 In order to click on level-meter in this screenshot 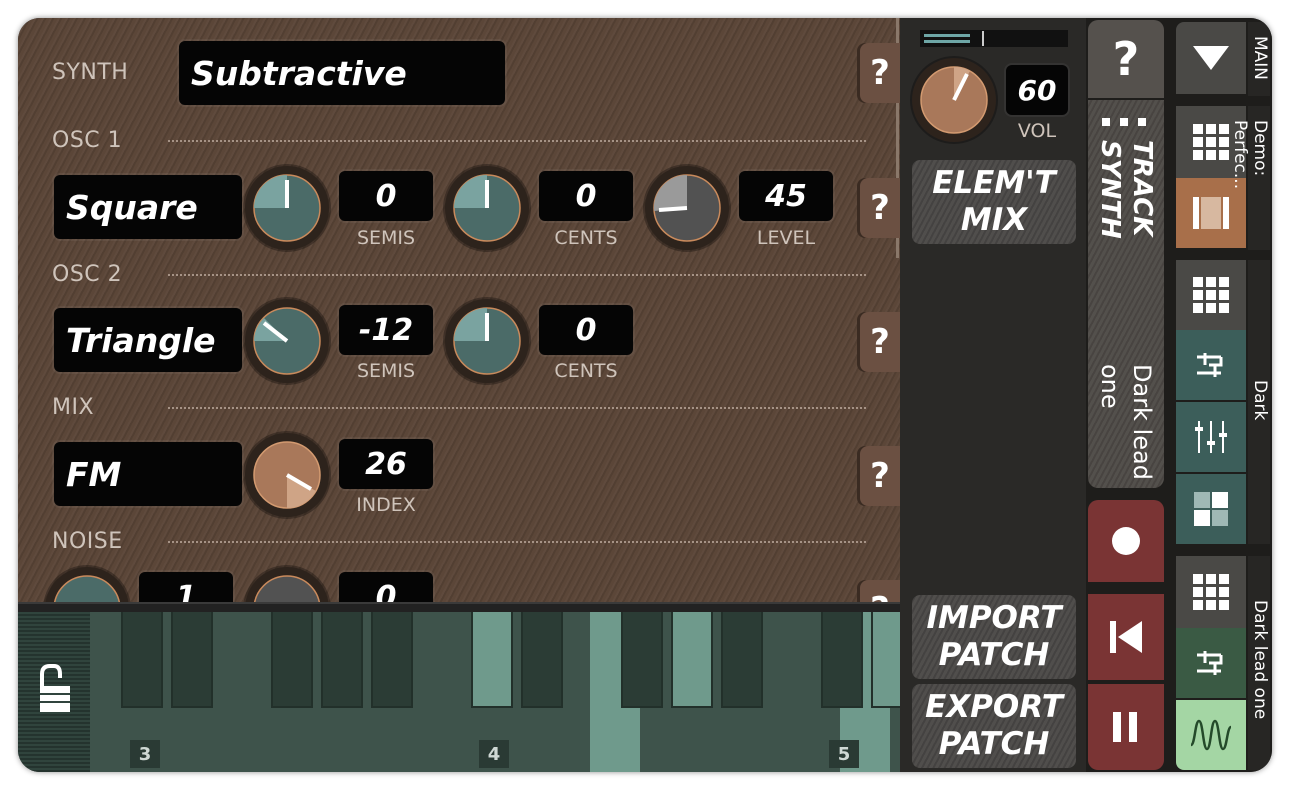, I will do `click(994, 38)`.